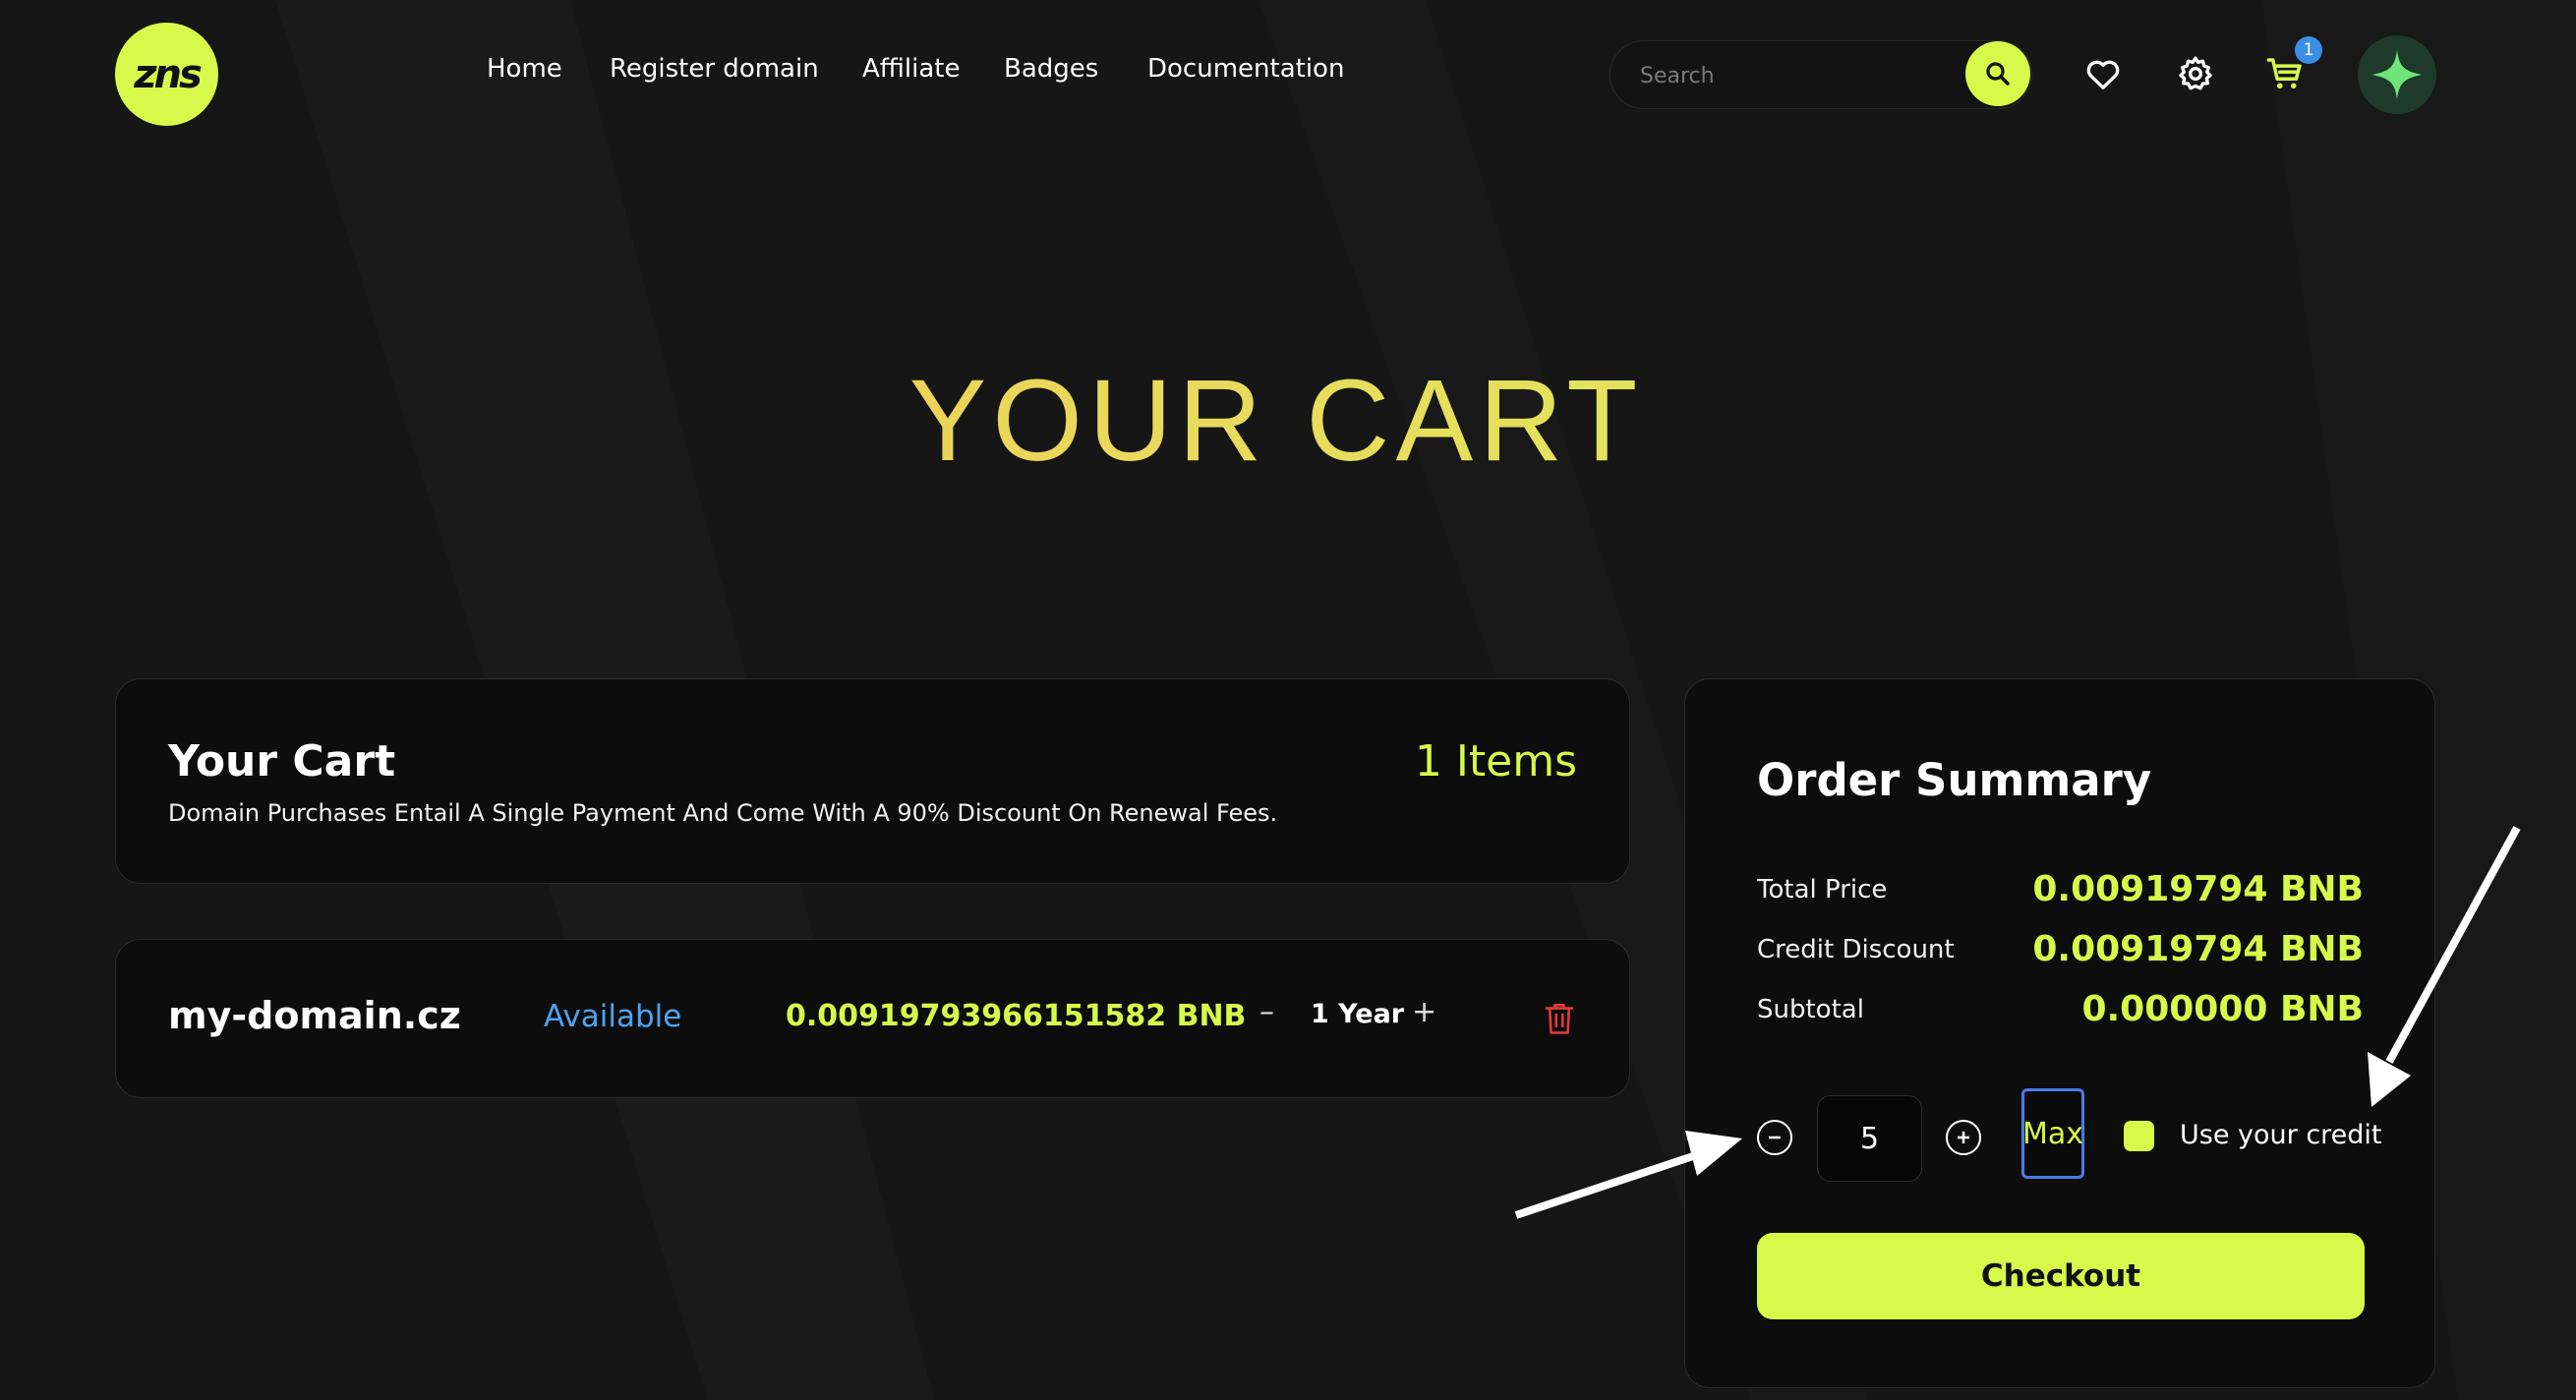 This screenshot has height=1400, width=2576. I want to click on settings-button, so click(2195, 73).